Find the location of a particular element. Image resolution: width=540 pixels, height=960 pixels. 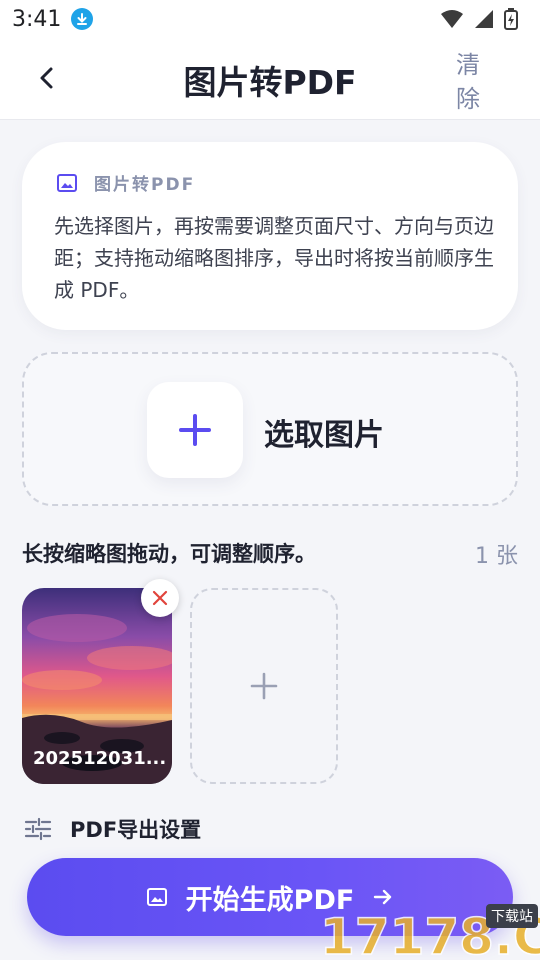

reorder-hint: 长按缩略图拖动，可调整顺序。 is located at coordinates (169, 554).